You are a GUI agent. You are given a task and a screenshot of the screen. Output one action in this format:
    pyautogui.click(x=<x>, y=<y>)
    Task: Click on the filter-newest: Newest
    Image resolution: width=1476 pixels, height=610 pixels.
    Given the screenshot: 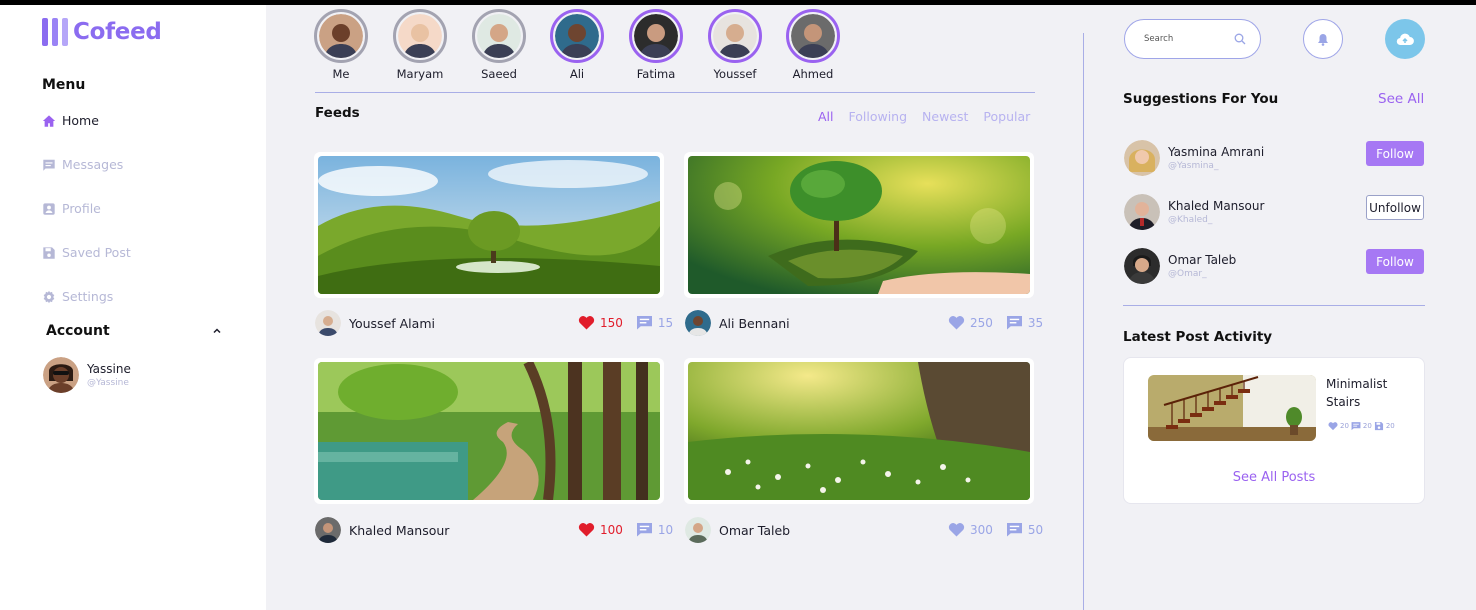 What is the action you would take?
    pyautogui.click(x=945, y=116)
    